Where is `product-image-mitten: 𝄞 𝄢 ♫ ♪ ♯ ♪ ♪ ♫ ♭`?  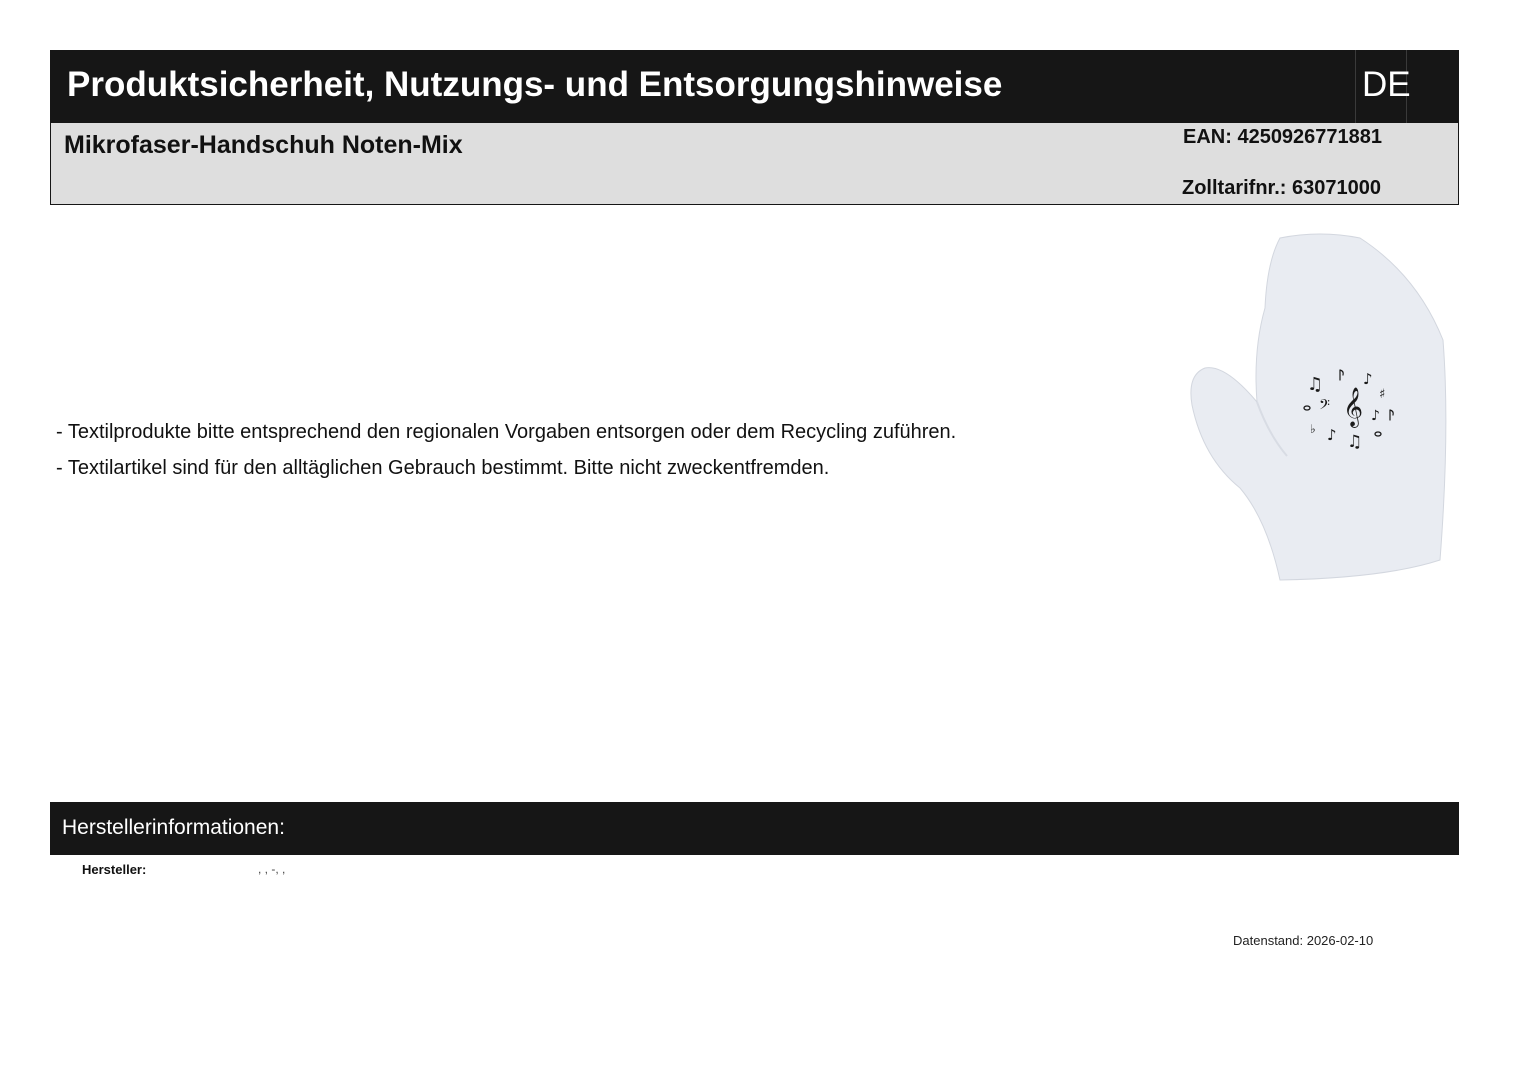
product-image-mitten: 𝄞 𝄢 ♫ ♪ ♯ ♪ ♪ ♫ ♭ is located at coordinates (1318, 407).